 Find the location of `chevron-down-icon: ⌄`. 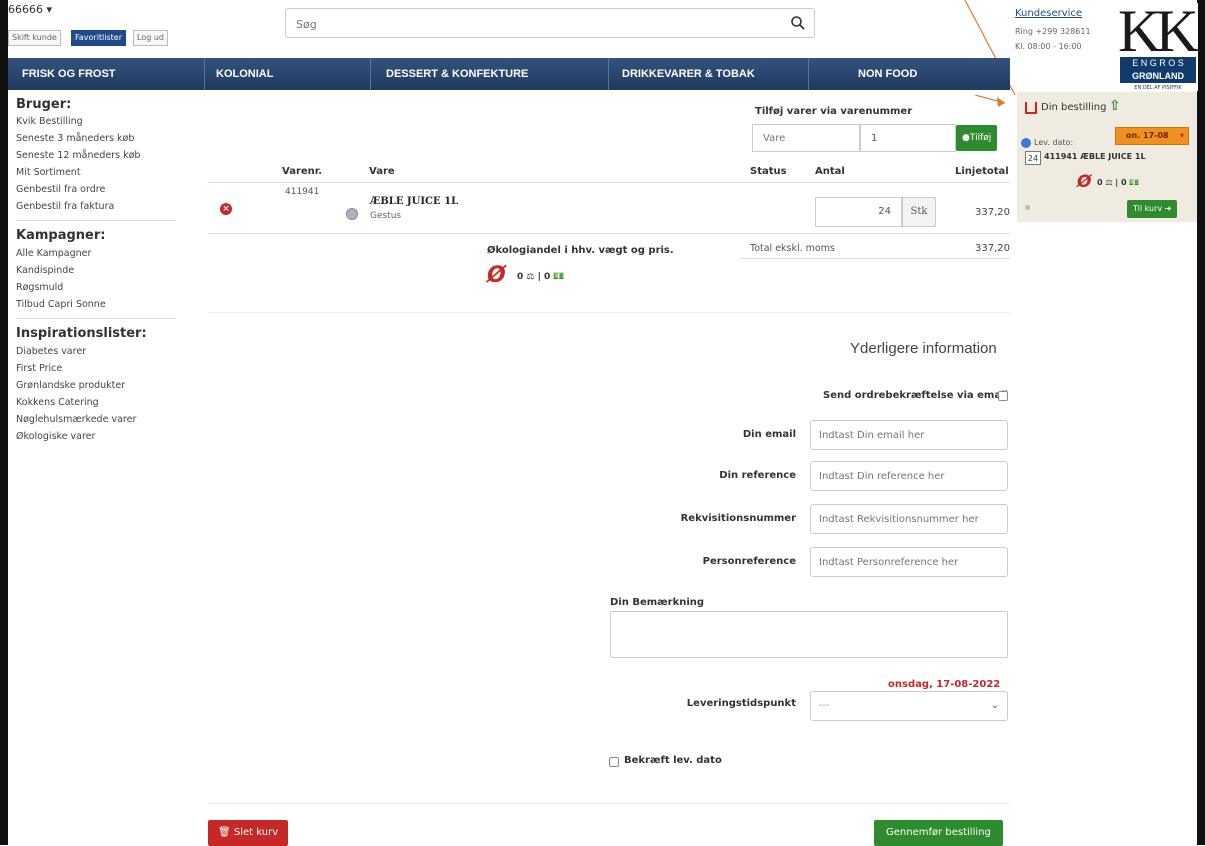

chevron-down-icon: ⌄ is located at coordinates (994, 705).